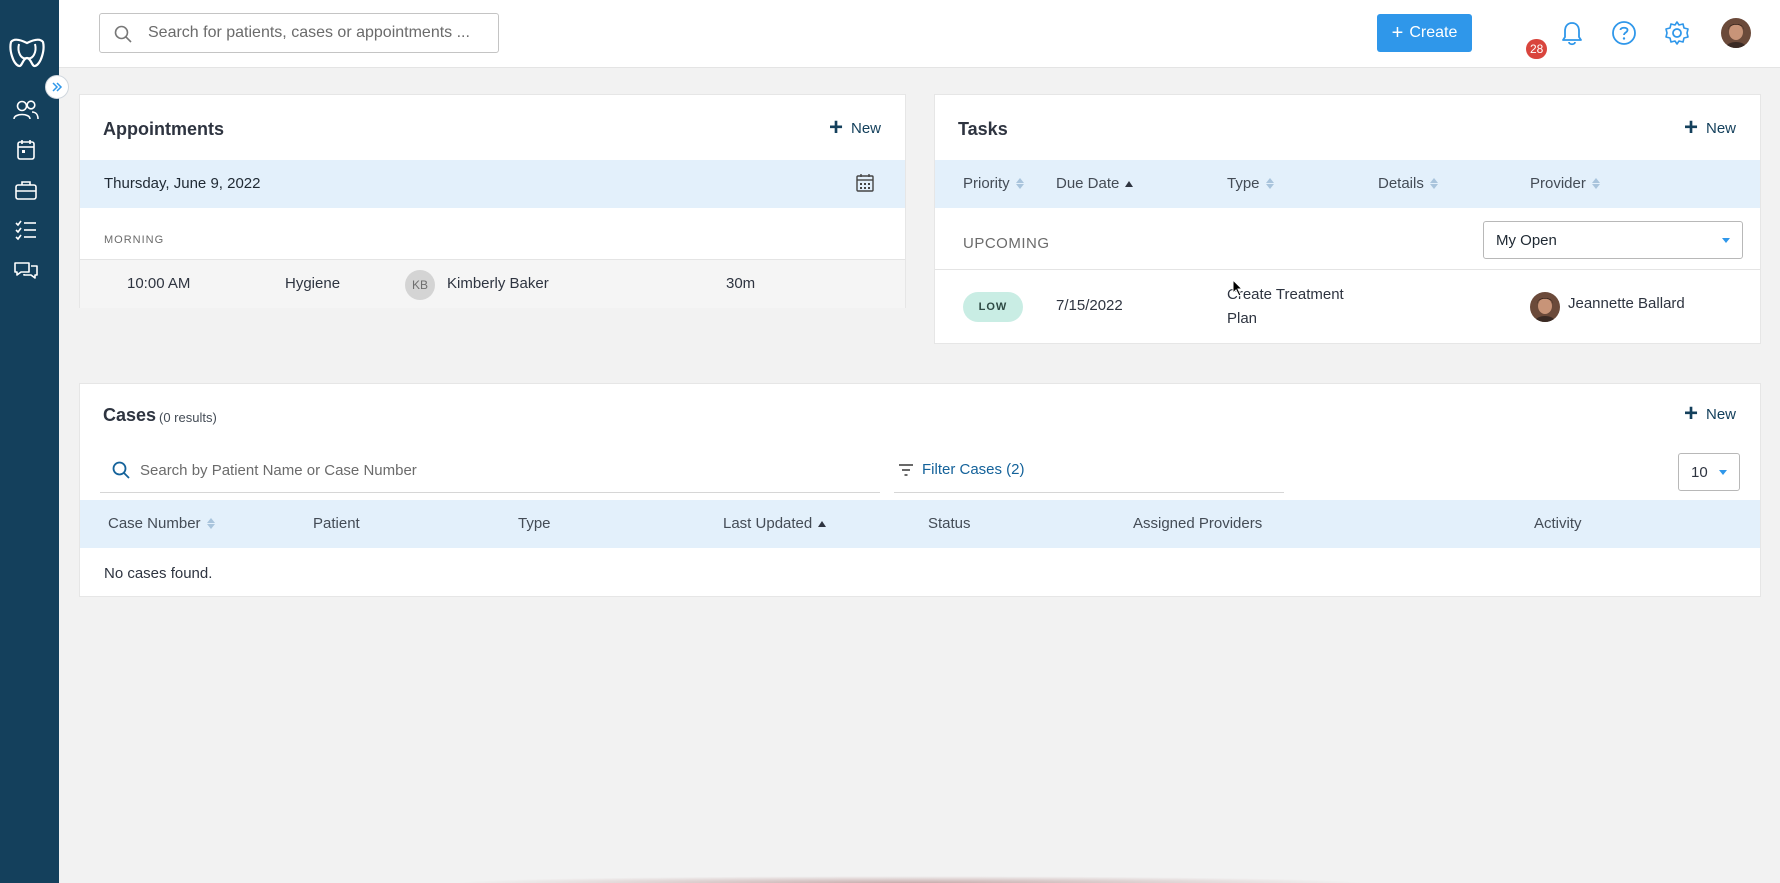 The height and width of the screenshot is (883, 1780). What do you see at coordinates (986, 183) in the screenshot?
I see `column-label: Priority` at bounding box center [986, 183].